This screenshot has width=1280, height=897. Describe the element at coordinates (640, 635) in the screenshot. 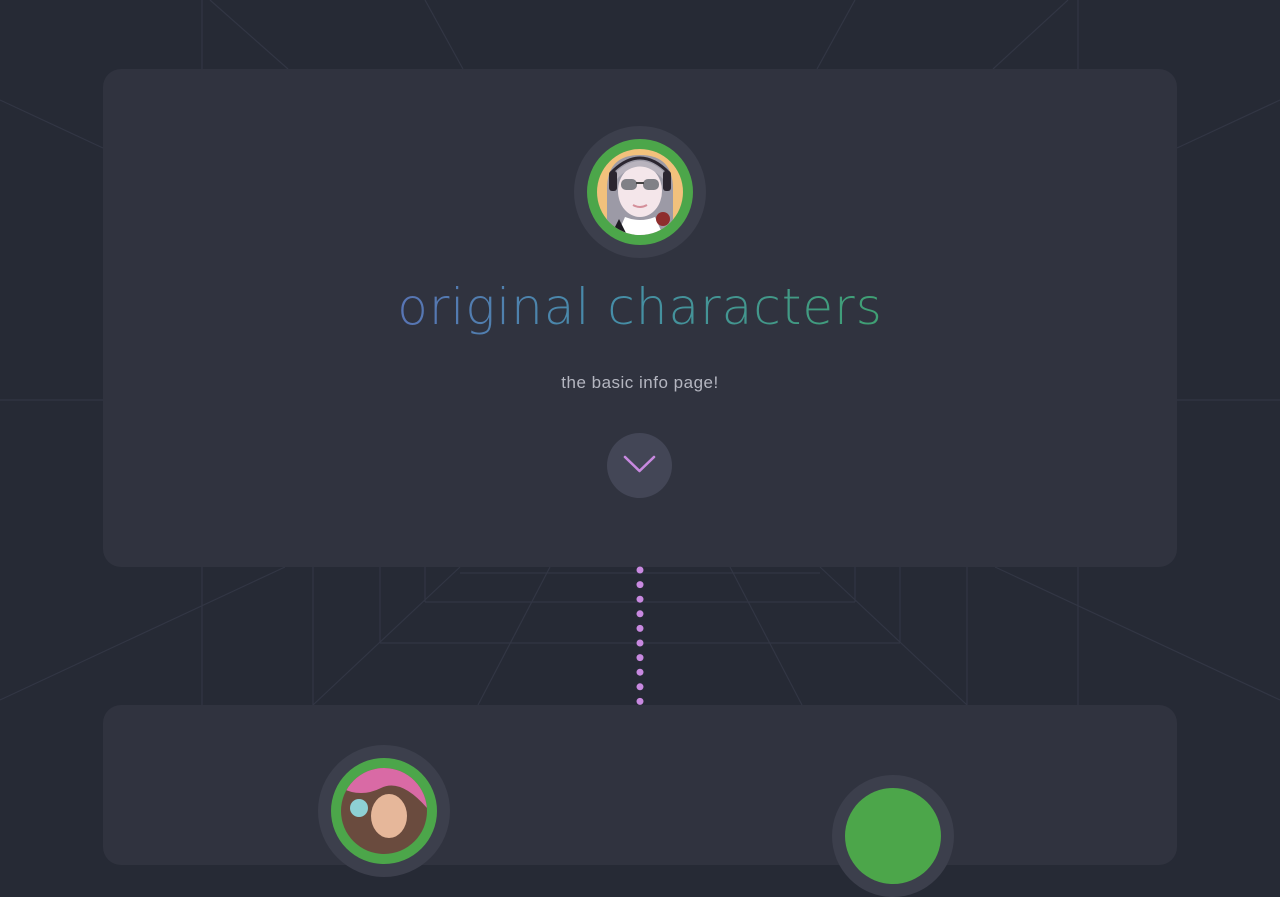

I see `dotted-connector` at that location.